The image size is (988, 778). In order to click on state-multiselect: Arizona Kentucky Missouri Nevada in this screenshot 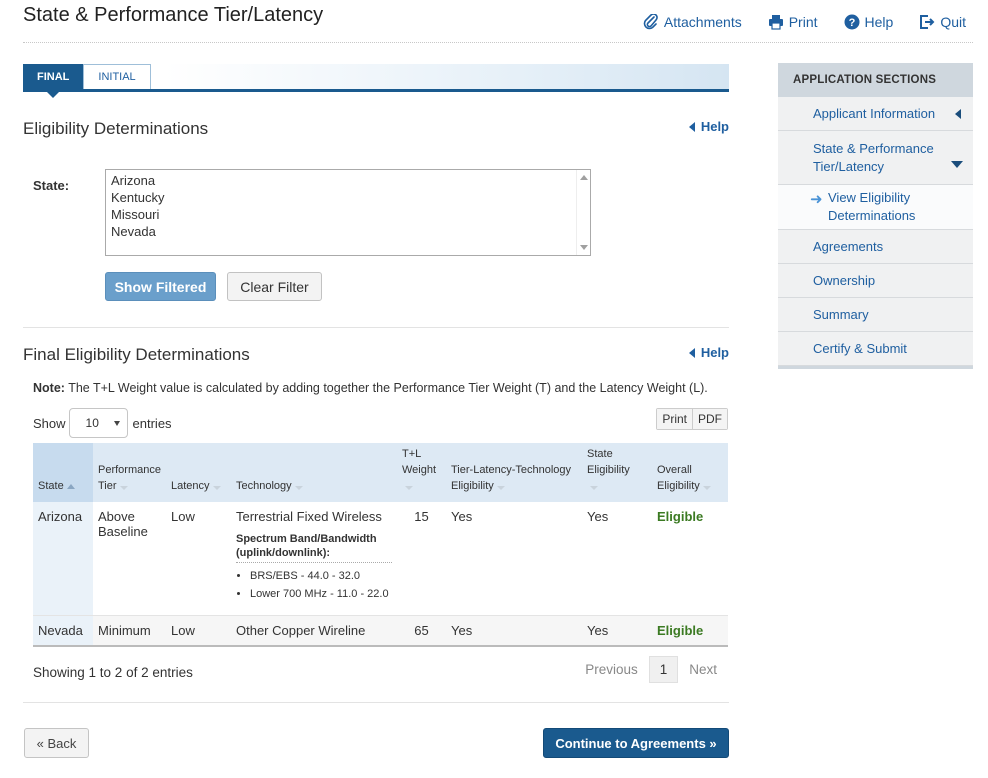, I will do `click(348, 212)`.